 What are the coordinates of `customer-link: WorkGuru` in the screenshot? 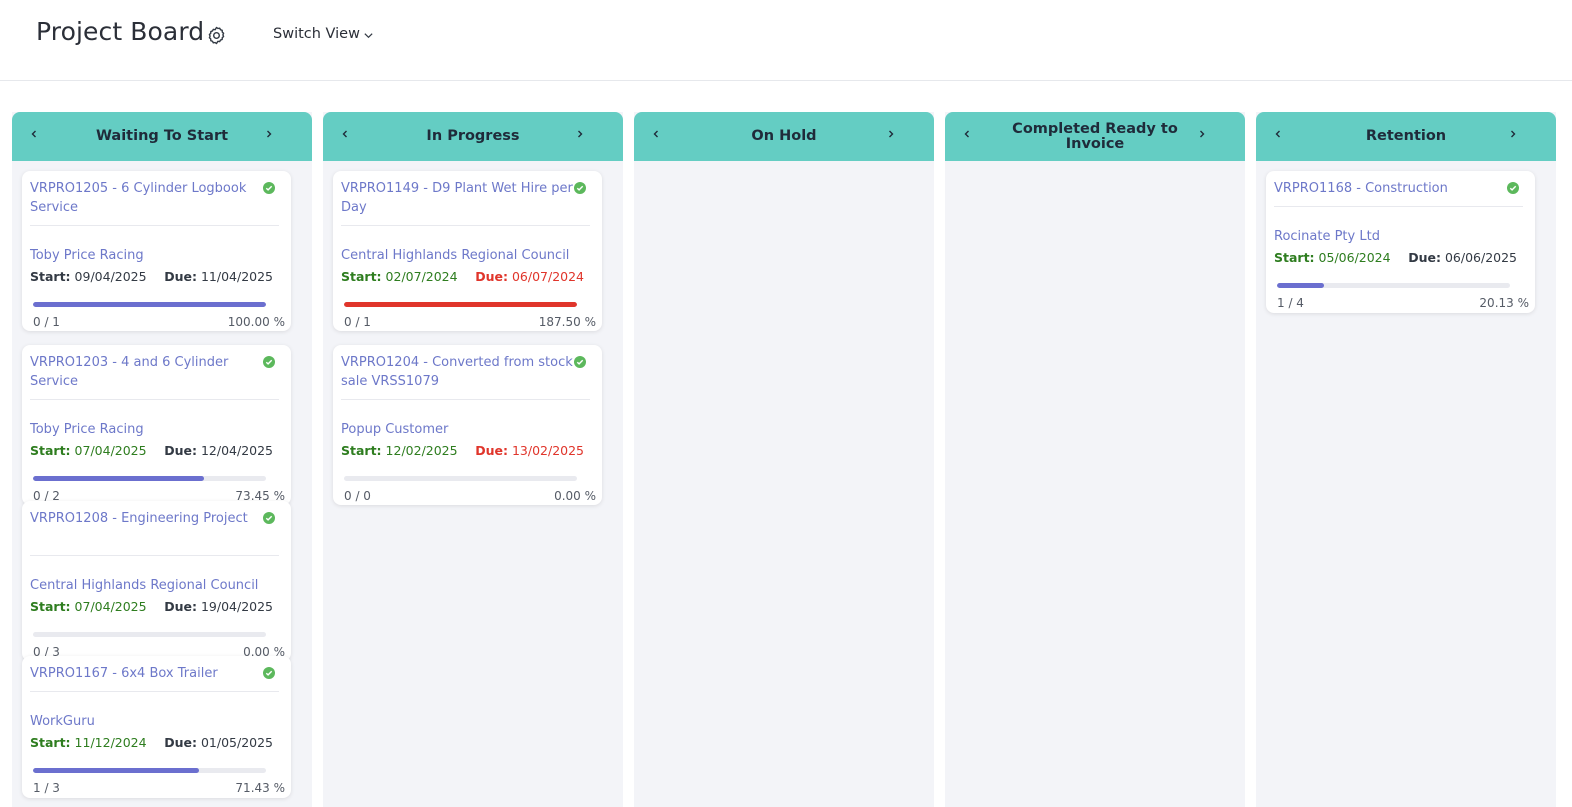 It's located at (62, 721).